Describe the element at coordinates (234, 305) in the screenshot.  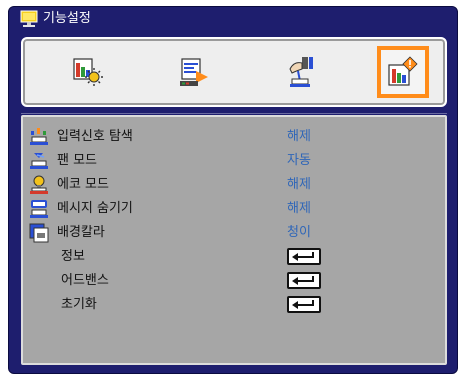
I see `menu-item-reset: 초기화` at that location.